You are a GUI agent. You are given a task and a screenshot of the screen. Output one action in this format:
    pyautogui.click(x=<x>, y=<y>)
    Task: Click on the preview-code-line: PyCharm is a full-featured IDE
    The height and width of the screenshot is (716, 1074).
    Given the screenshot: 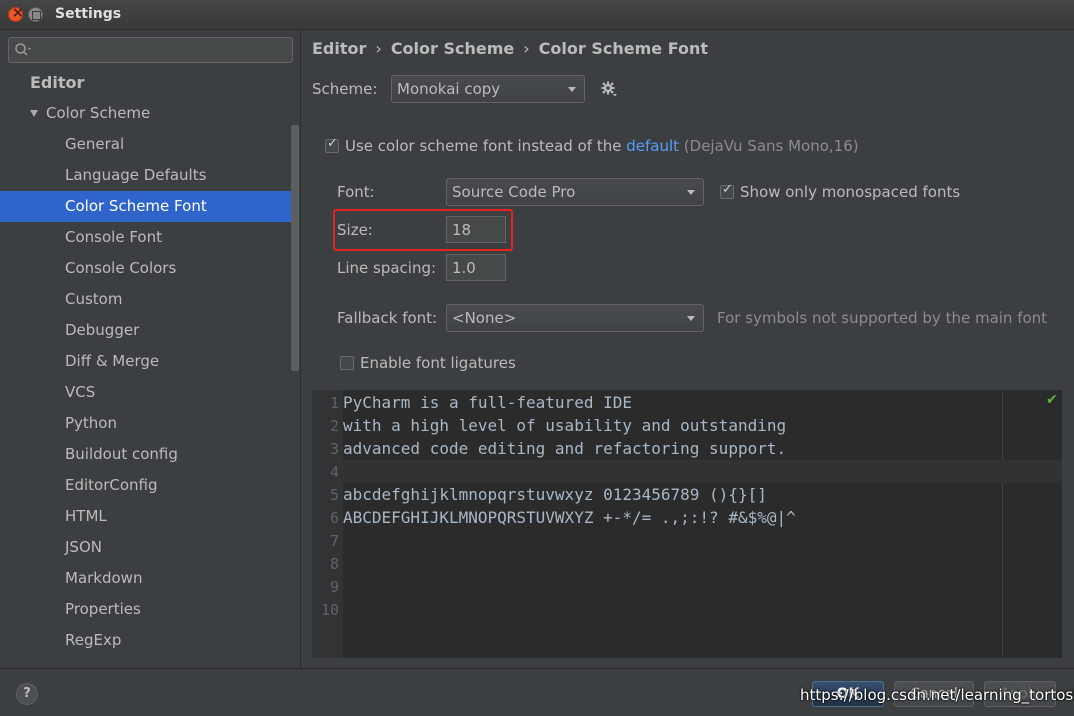 What is the action you would take?
    pyautogui.click(x=487, y=402)
    